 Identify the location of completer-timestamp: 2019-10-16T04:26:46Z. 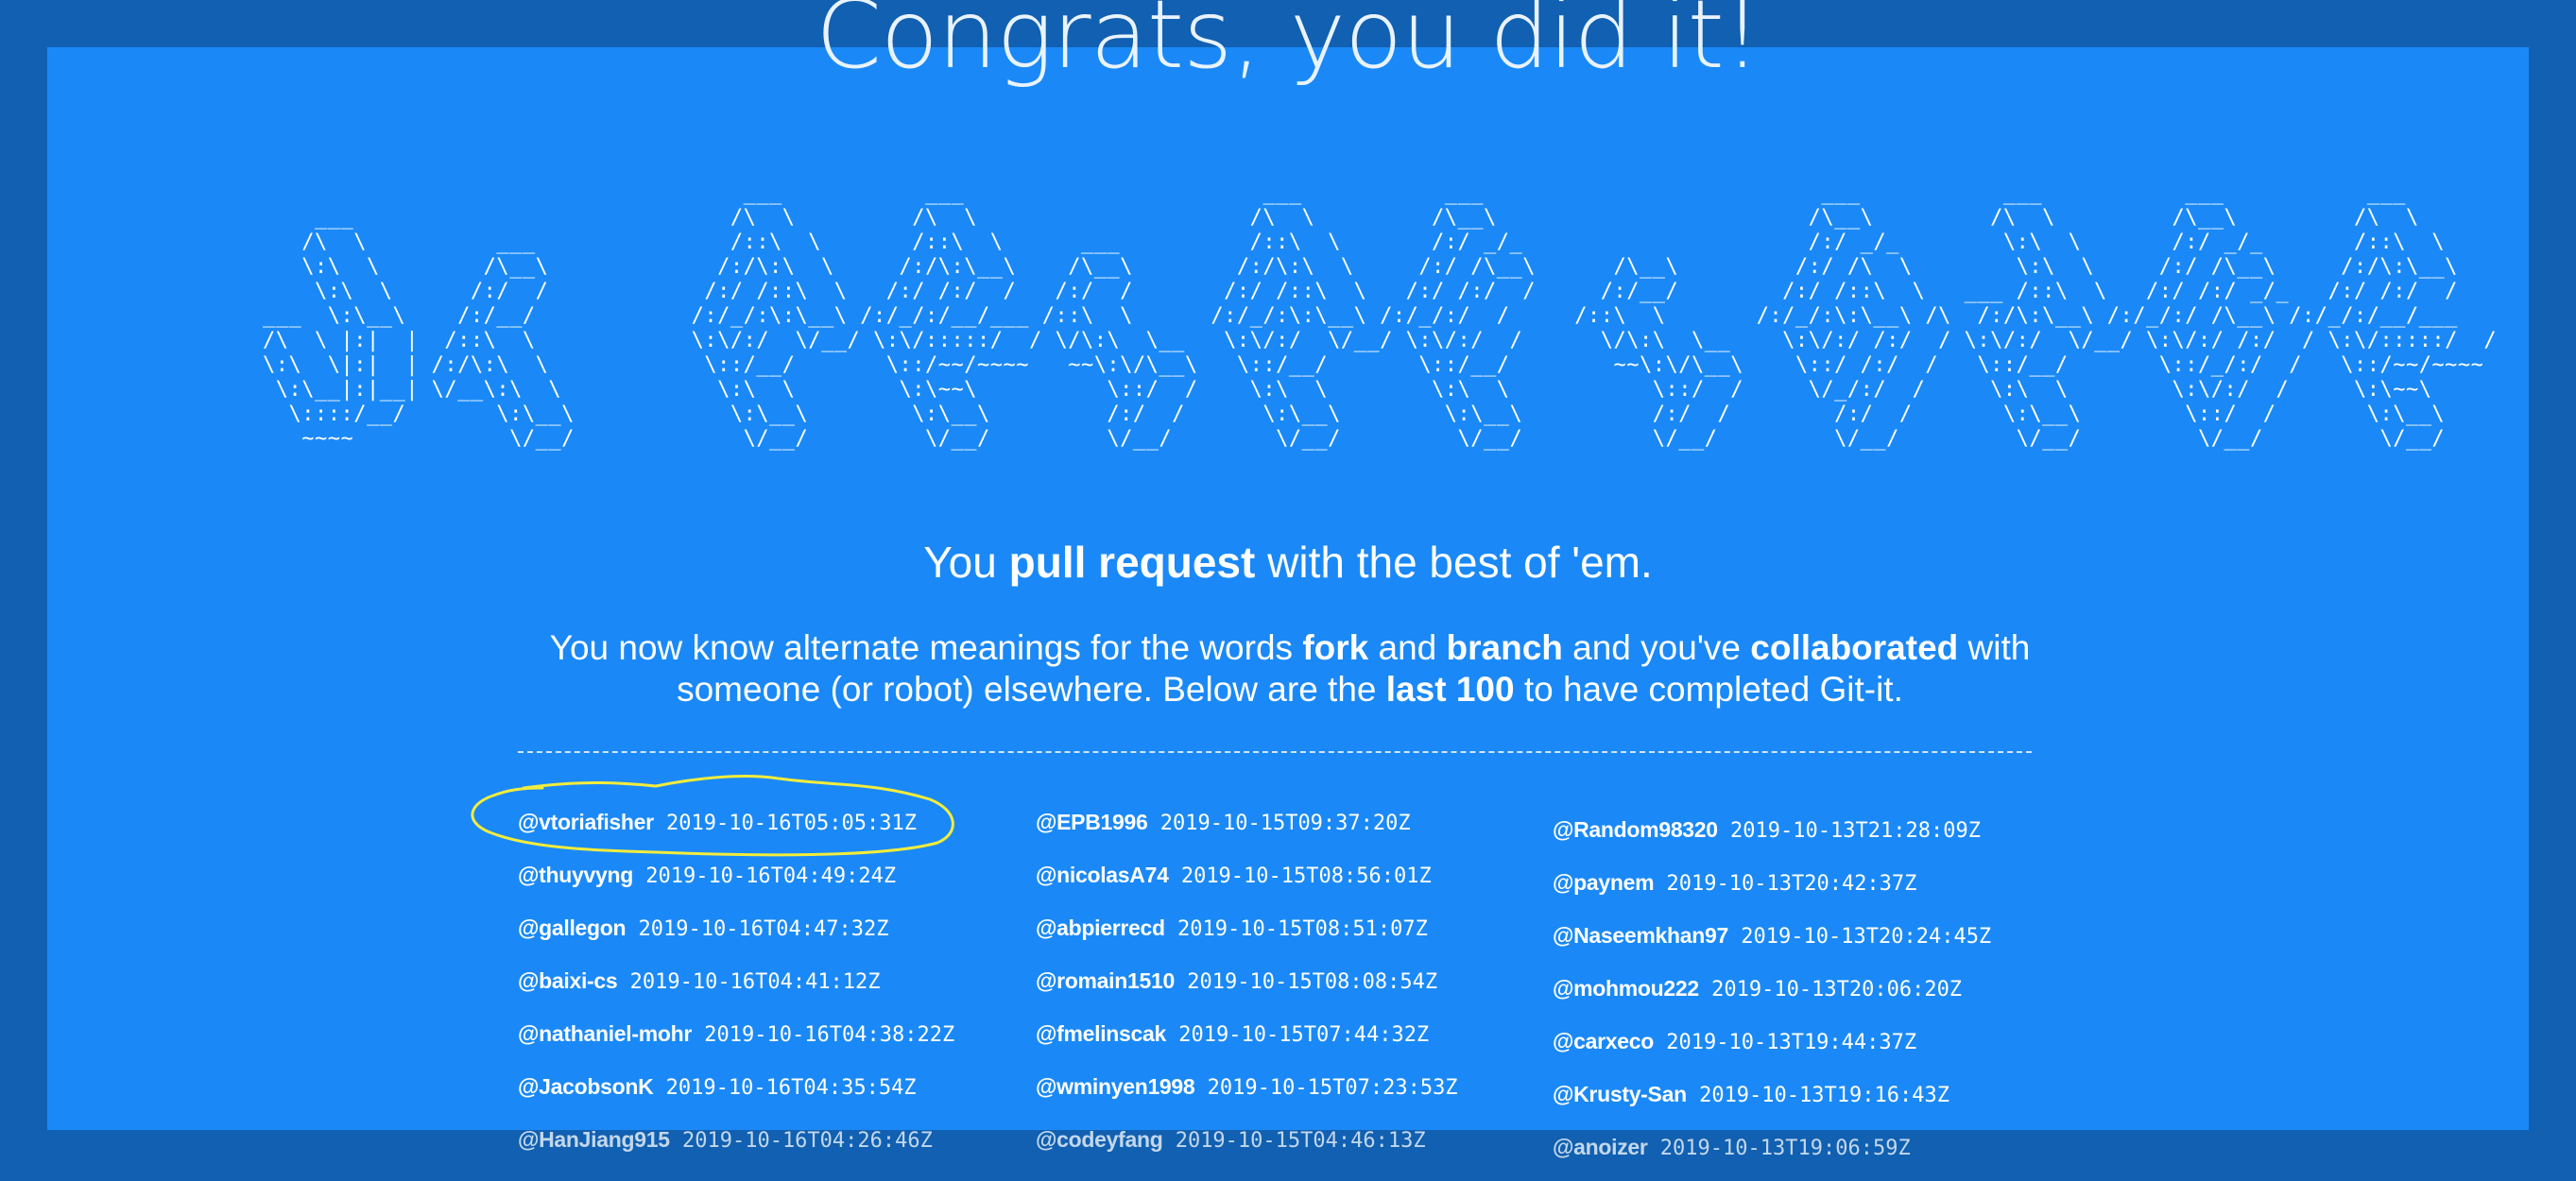
(801, 1141).